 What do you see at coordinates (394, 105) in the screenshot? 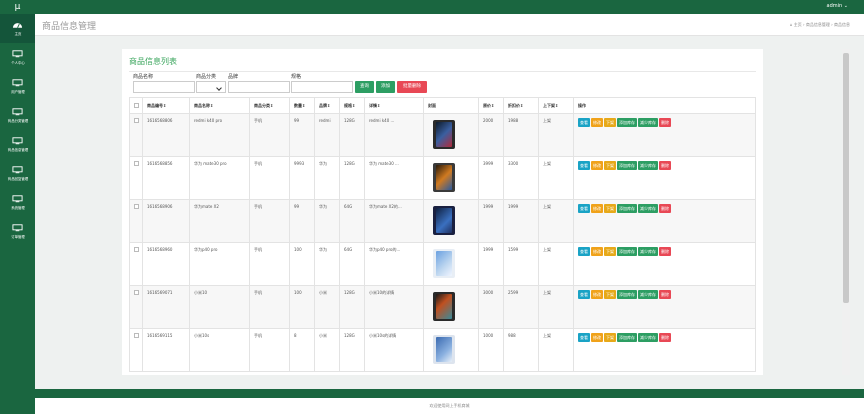
I see `column-header: 详情⇕` at bounding box center [394, 105].